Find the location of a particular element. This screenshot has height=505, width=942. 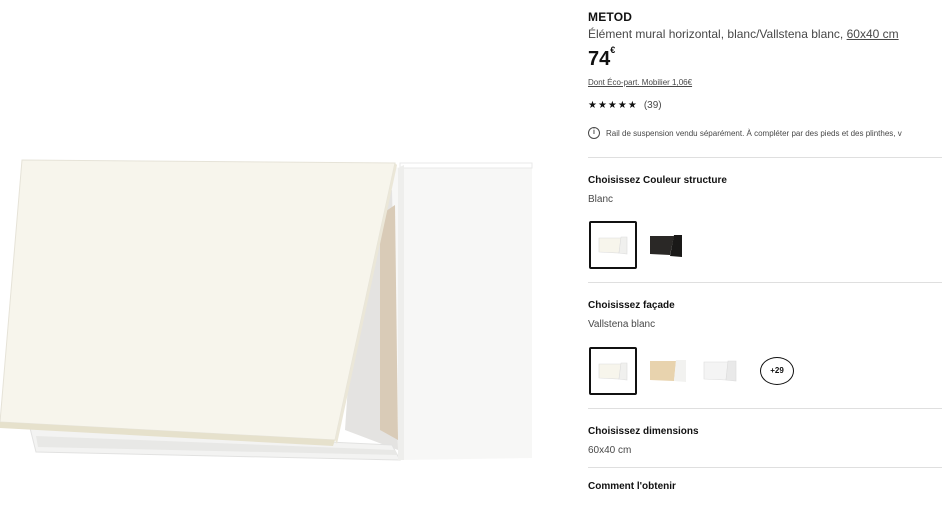

facade-selected-value: Vallstena blanc is located at coordinates (622, 324).